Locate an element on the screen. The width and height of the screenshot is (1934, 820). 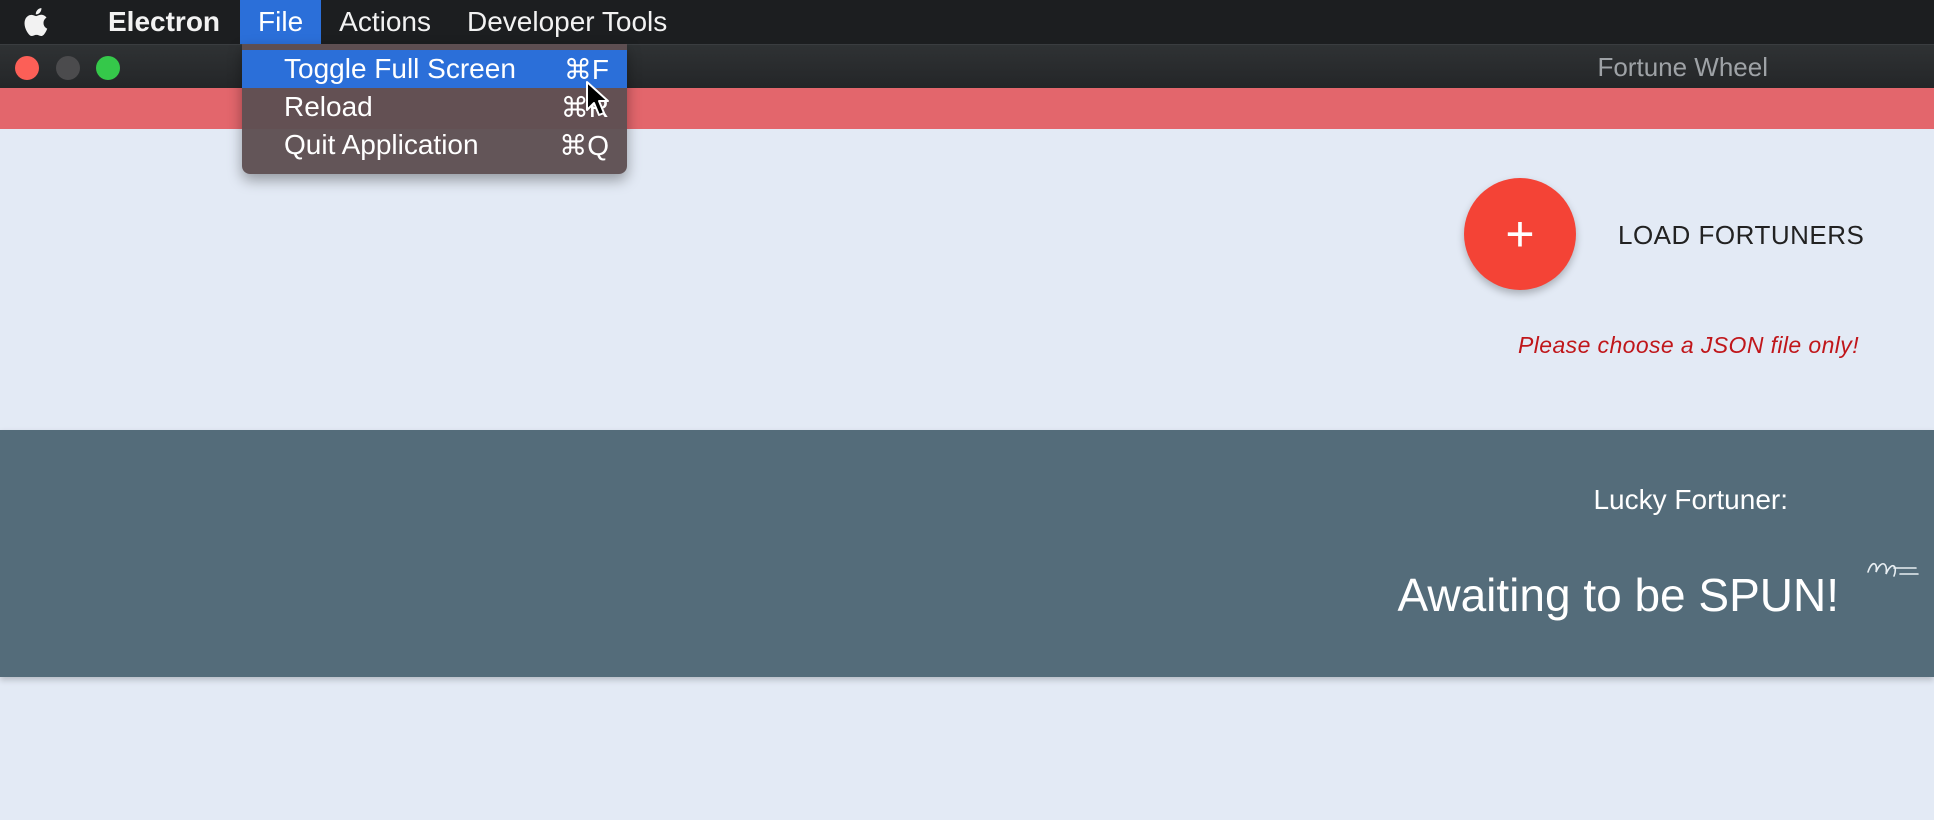
close-window-button is located at coordinates (27, 68).